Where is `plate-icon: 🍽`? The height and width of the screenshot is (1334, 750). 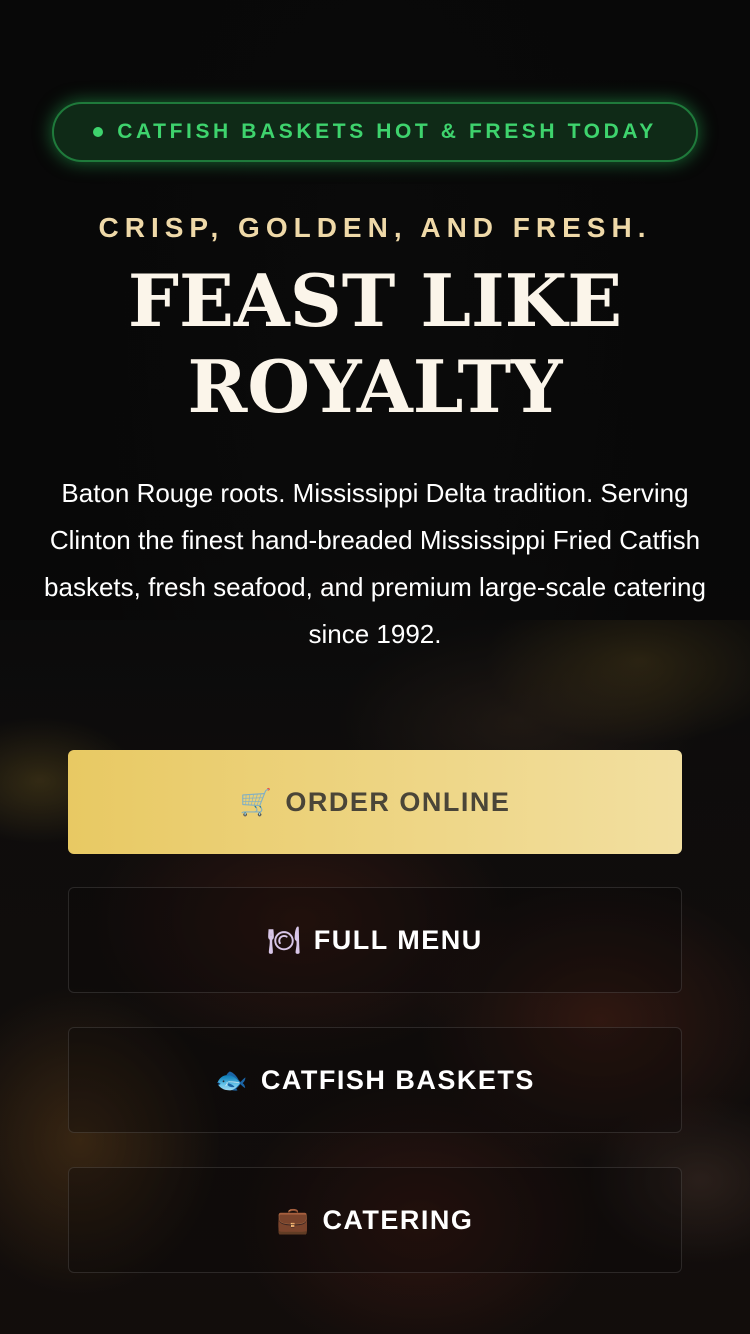 plate-icon: 🍽 is located at coordinates (284, 939).